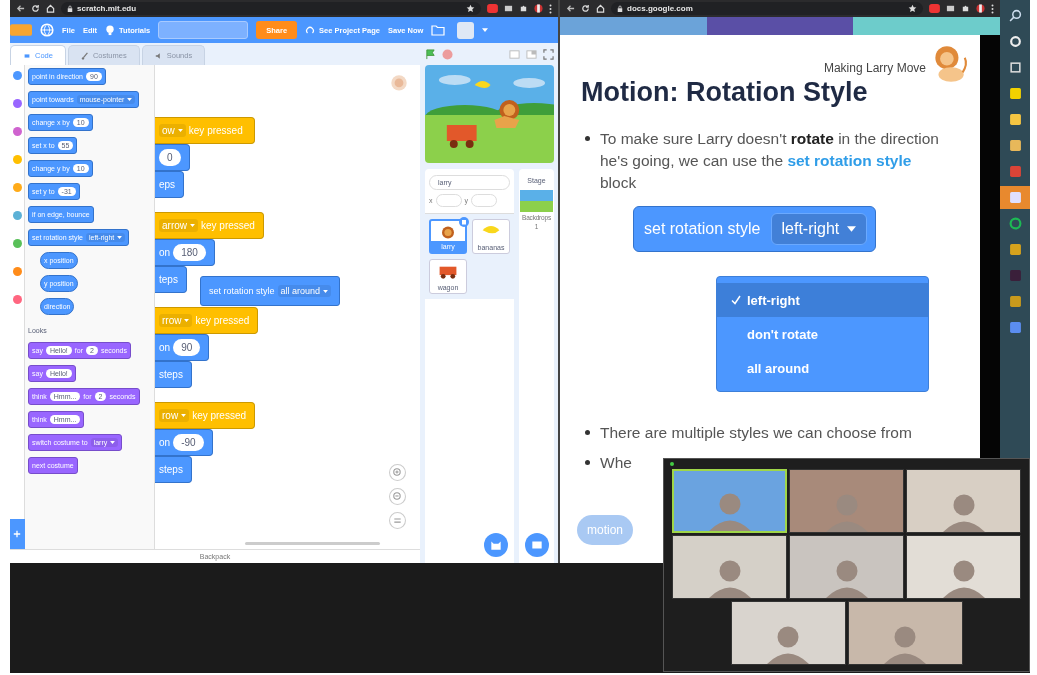 The width and height of the screenshot is (1037, 675). What do you see at coordinates (496, 545) in the screenshot?
I see `choose-sprite-button` at bounding box center [496, 545].